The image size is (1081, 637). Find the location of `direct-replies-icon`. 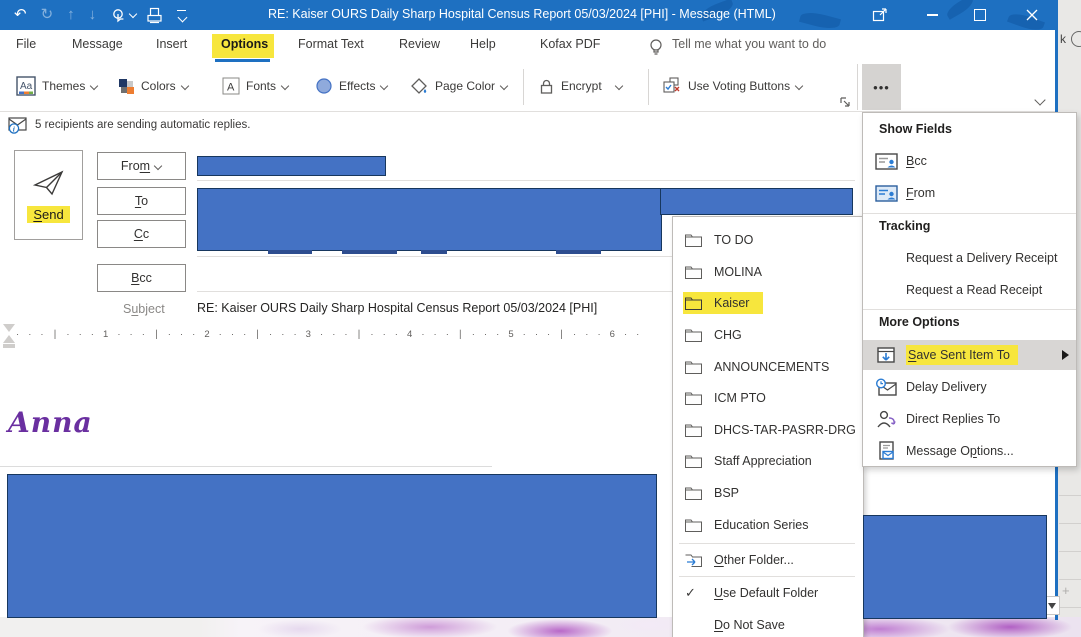

direct-replies-icon is located at coordinates (886, 419).